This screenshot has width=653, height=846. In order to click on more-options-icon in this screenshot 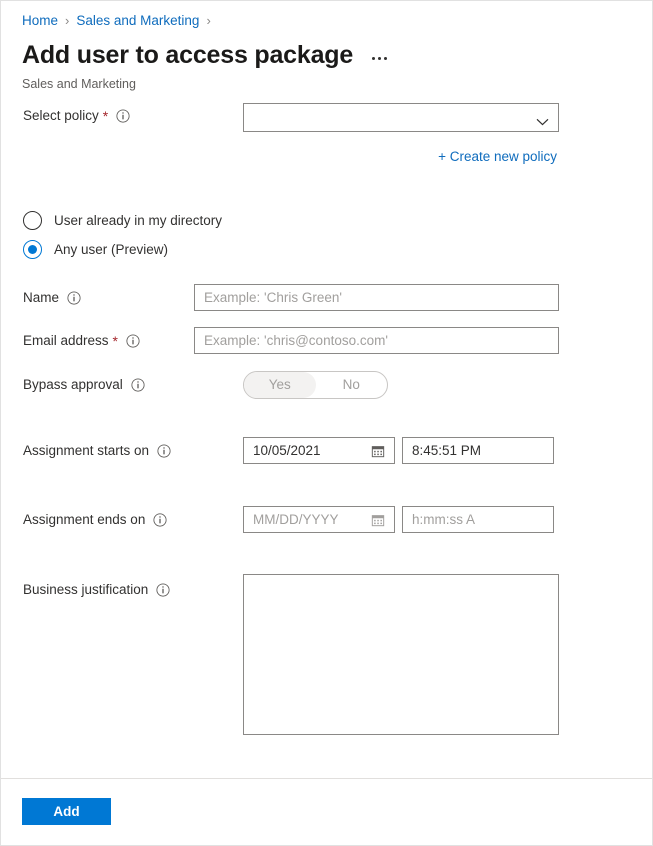, I will do `click(379, 55)`.